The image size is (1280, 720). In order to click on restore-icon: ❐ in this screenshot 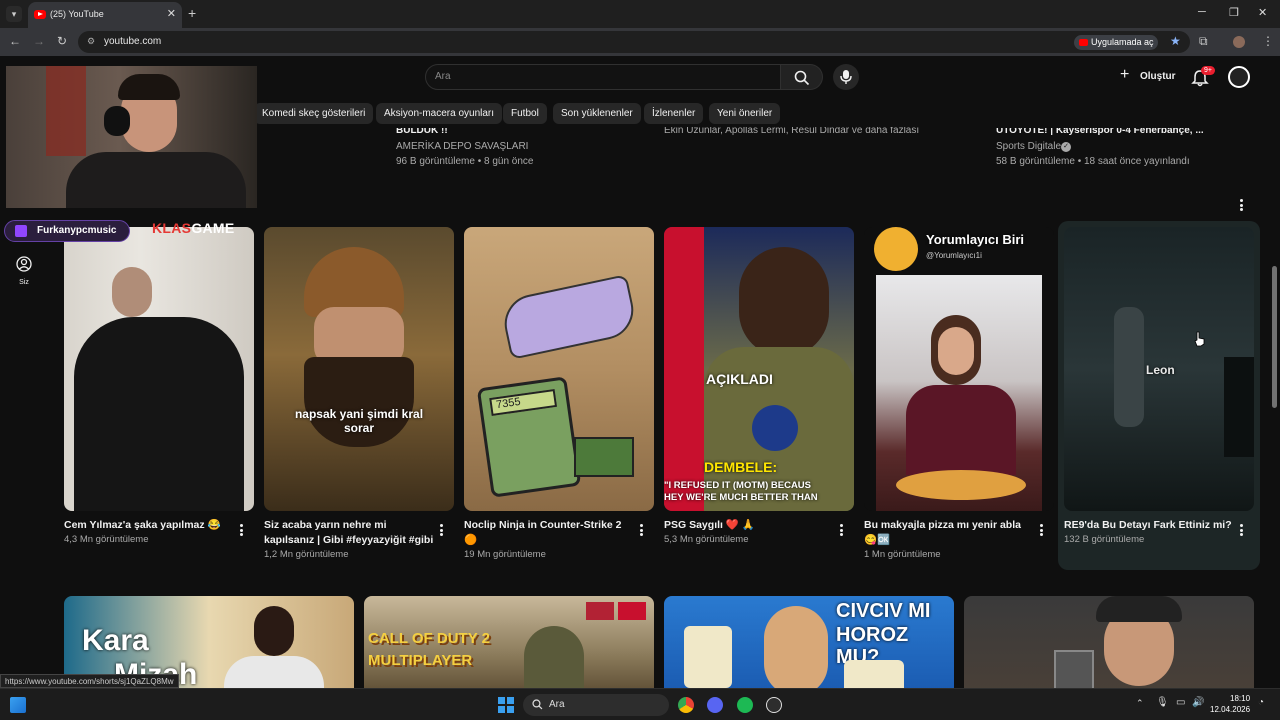, I will do `click(1234, 12)`.